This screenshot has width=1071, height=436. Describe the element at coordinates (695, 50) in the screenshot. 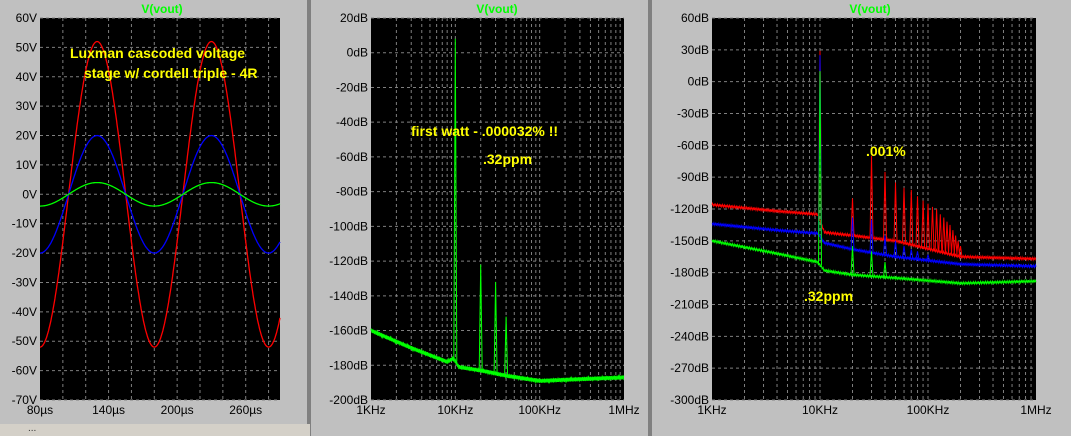

I see `y-tick-label: 30dB` at that location.